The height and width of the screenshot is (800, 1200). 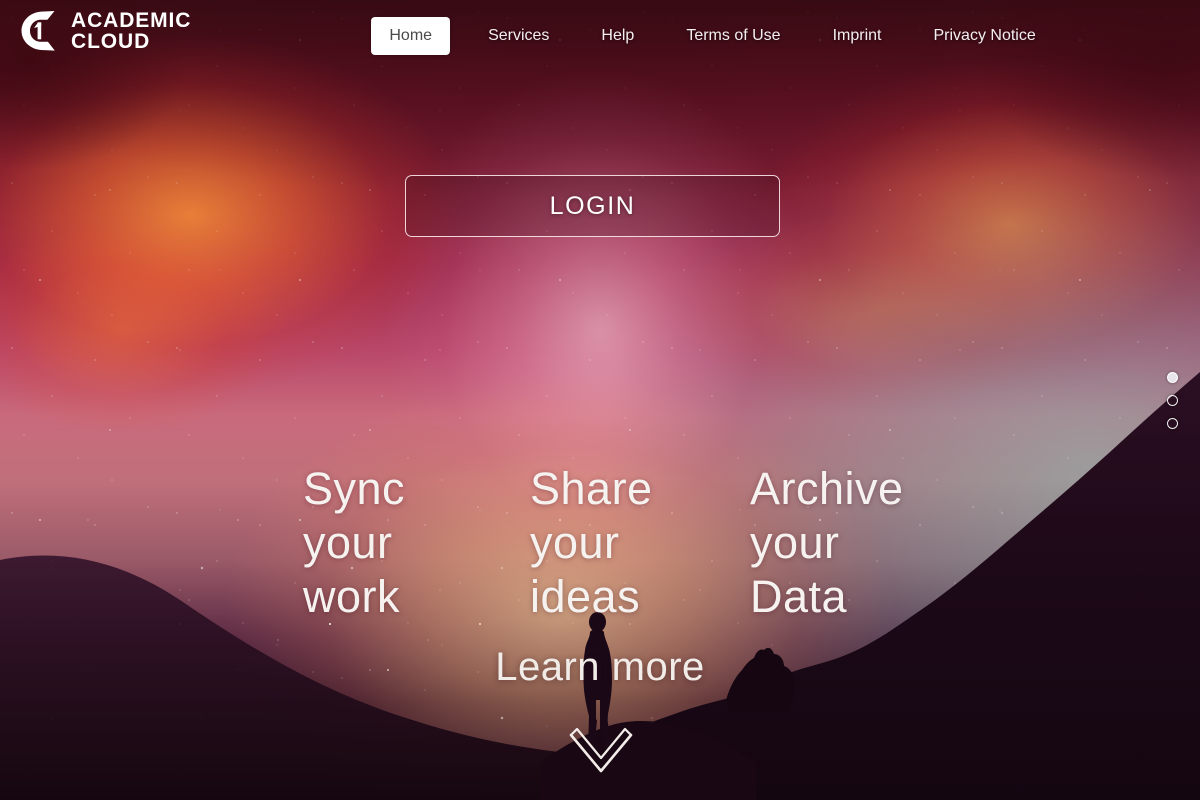 What do you see at coordinates (827, 542) in the screenshot?
I see `tagline-archive-your-data: Archive your Data` at bounding box center [827, 542].